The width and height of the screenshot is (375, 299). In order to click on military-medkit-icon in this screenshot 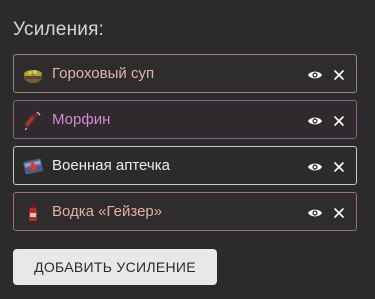, I will do `click(33, 166)`.